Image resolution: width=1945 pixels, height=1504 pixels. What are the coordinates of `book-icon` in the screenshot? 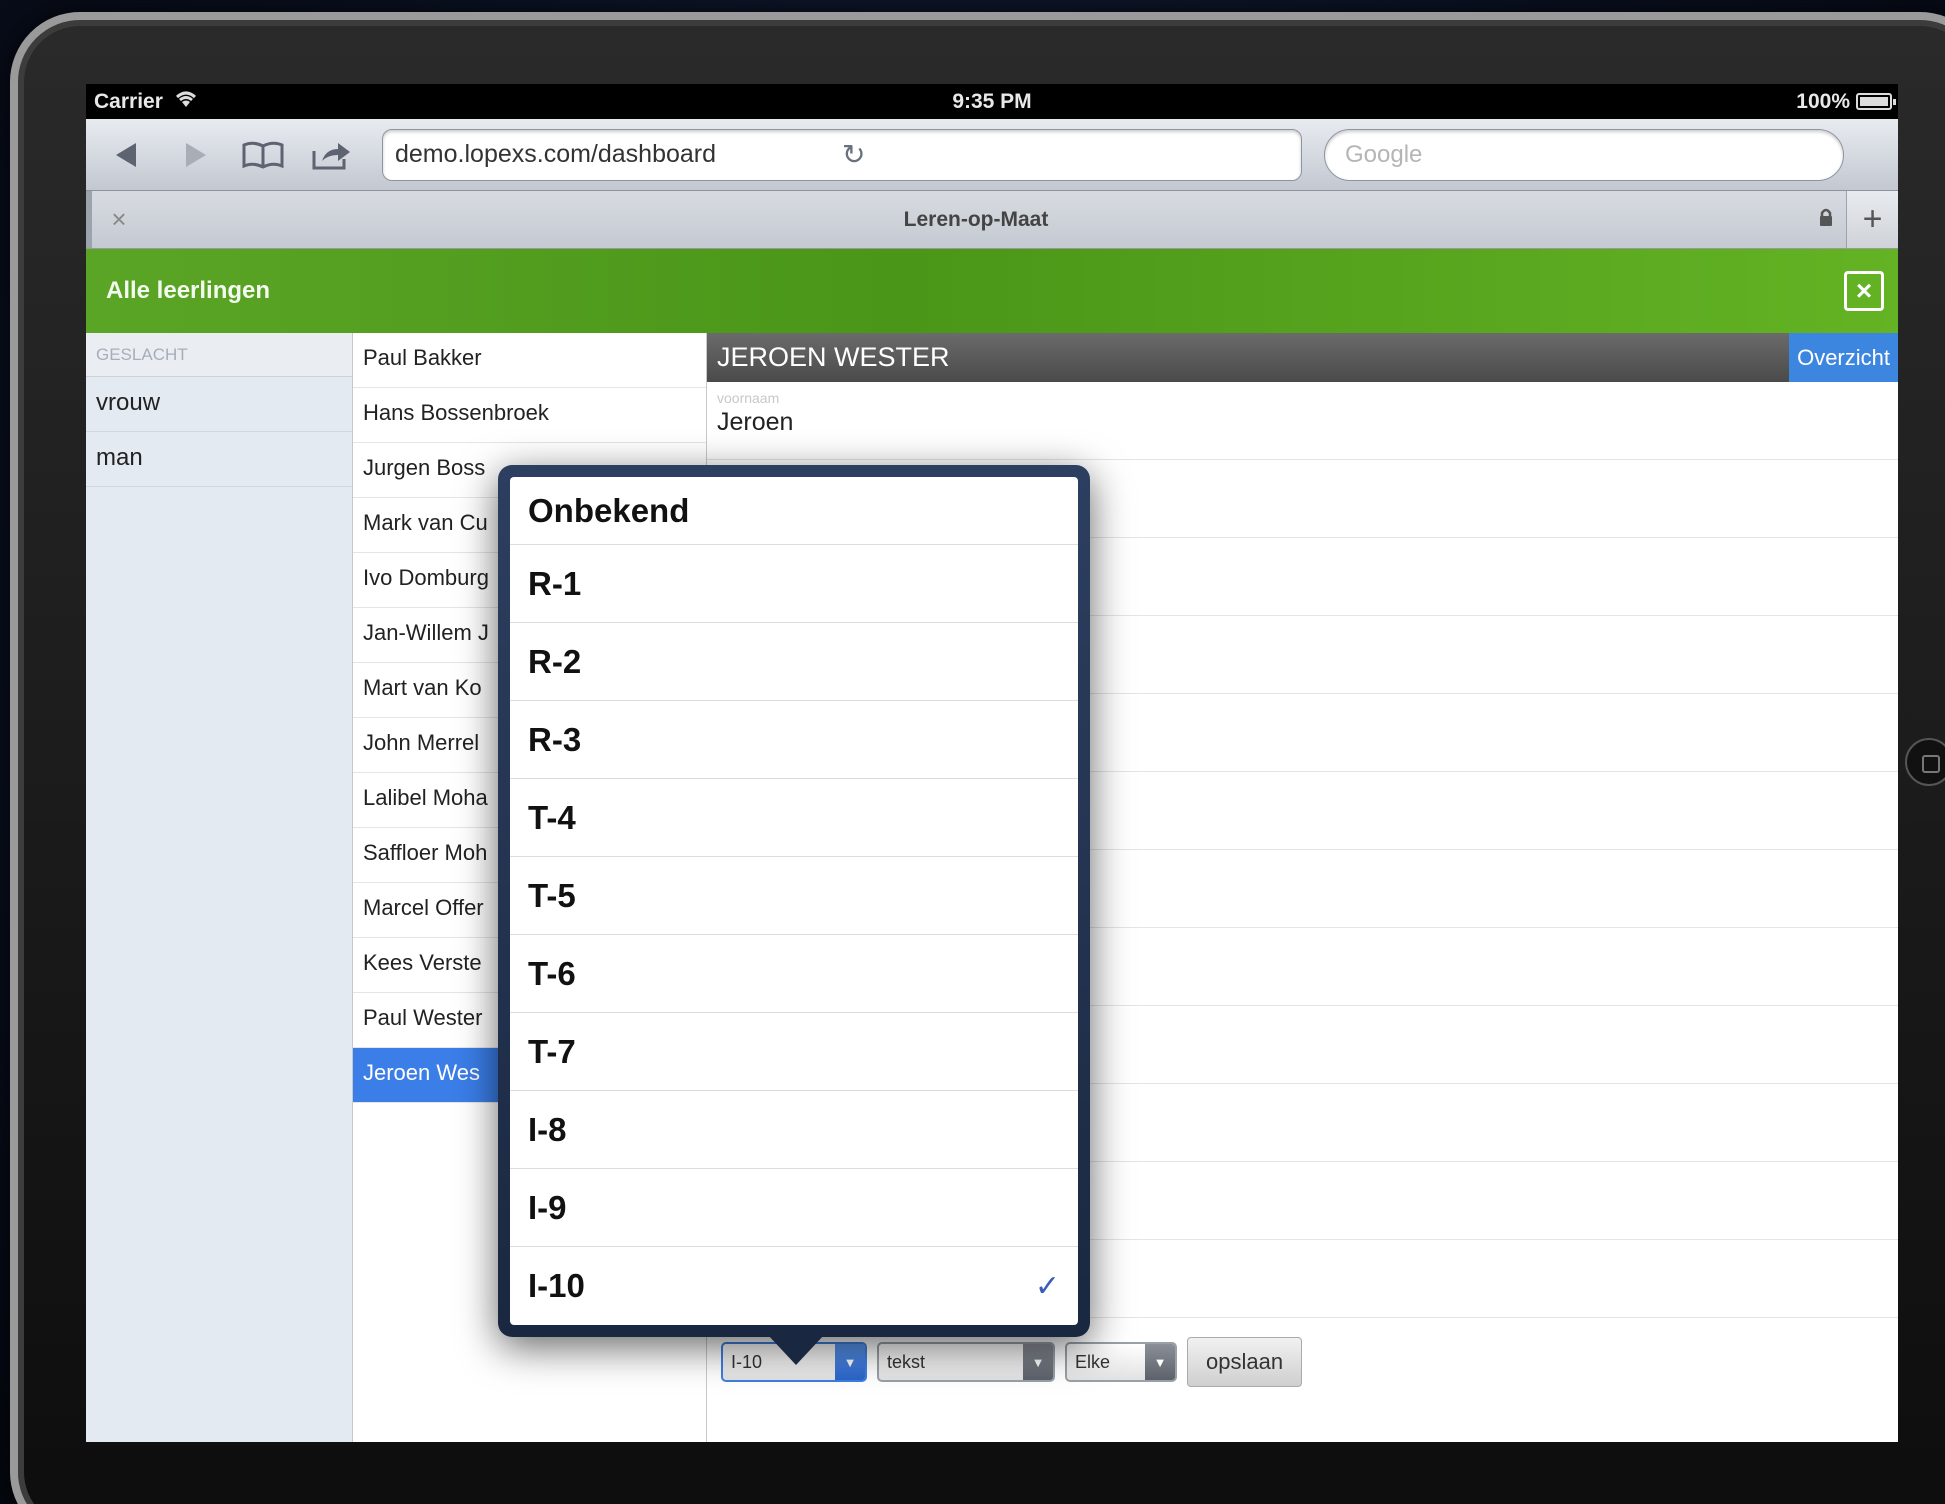 It's located at (263, 155).